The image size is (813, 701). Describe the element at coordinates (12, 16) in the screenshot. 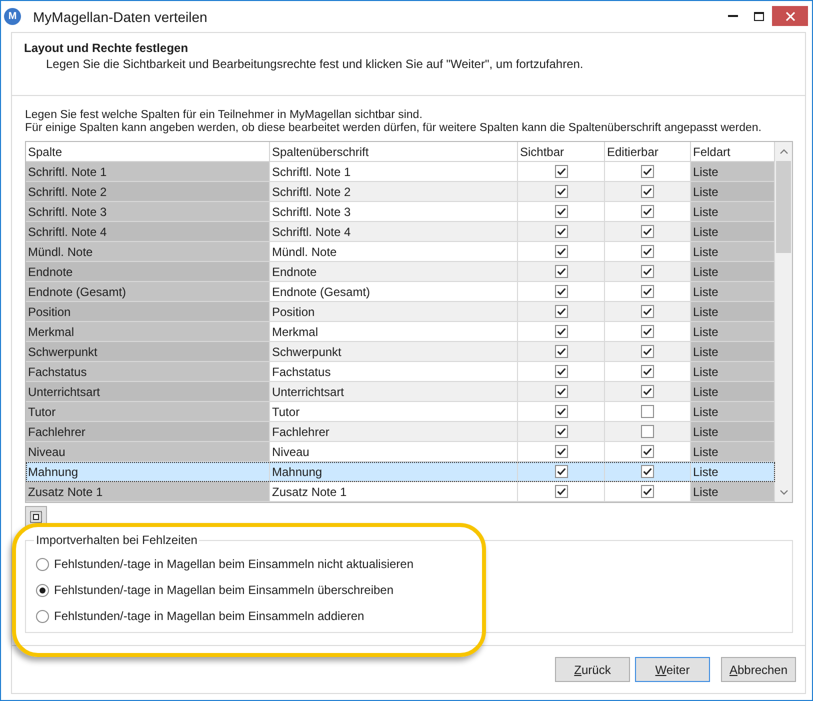

I see `app-logo: M` at that location.